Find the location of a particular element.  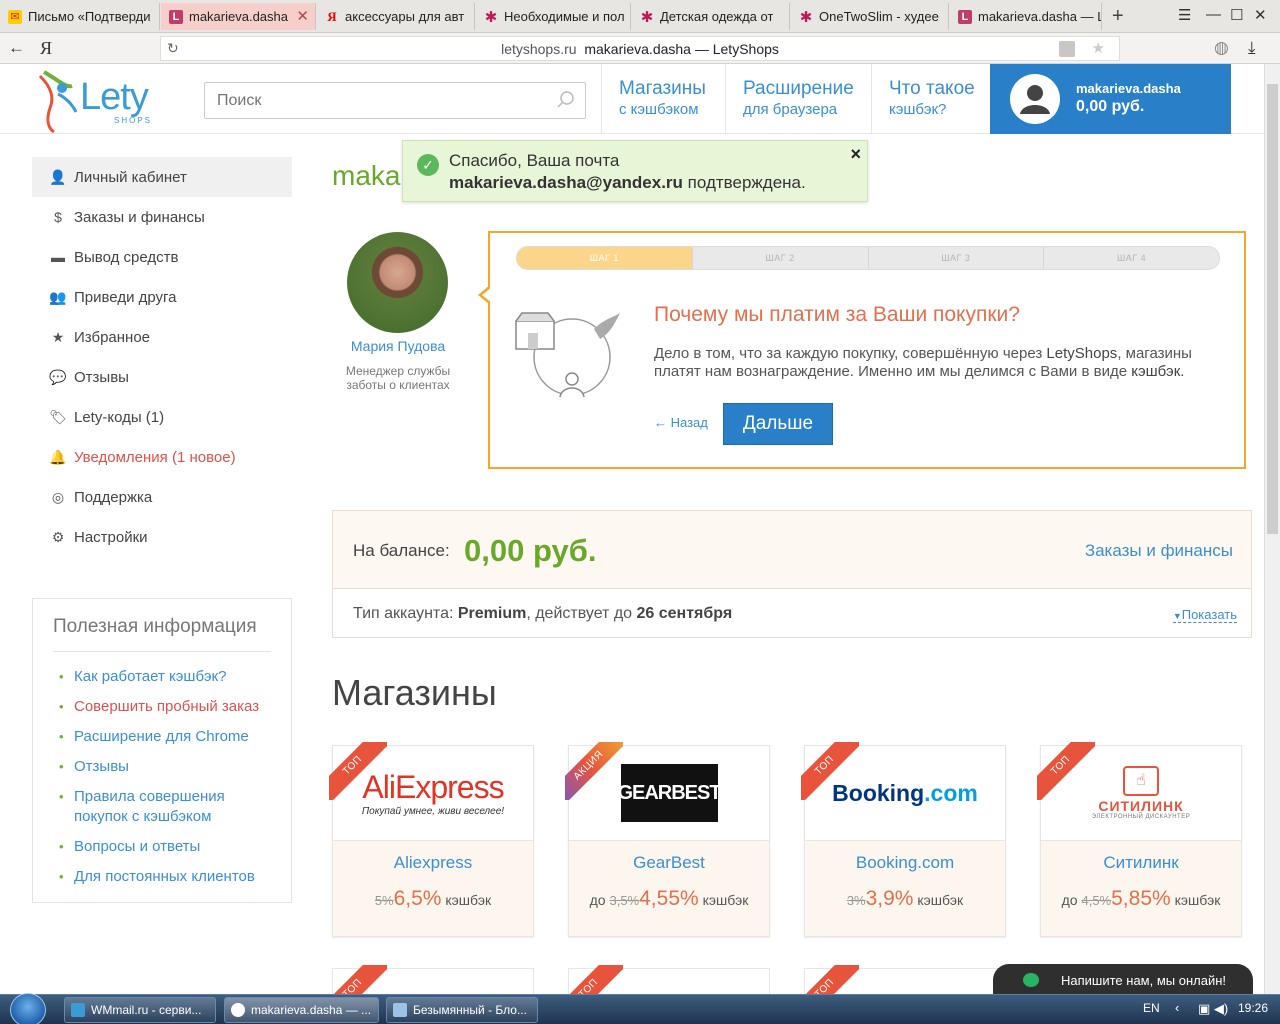

account-valid-label: , действует до is located at coordinates (581, 613).